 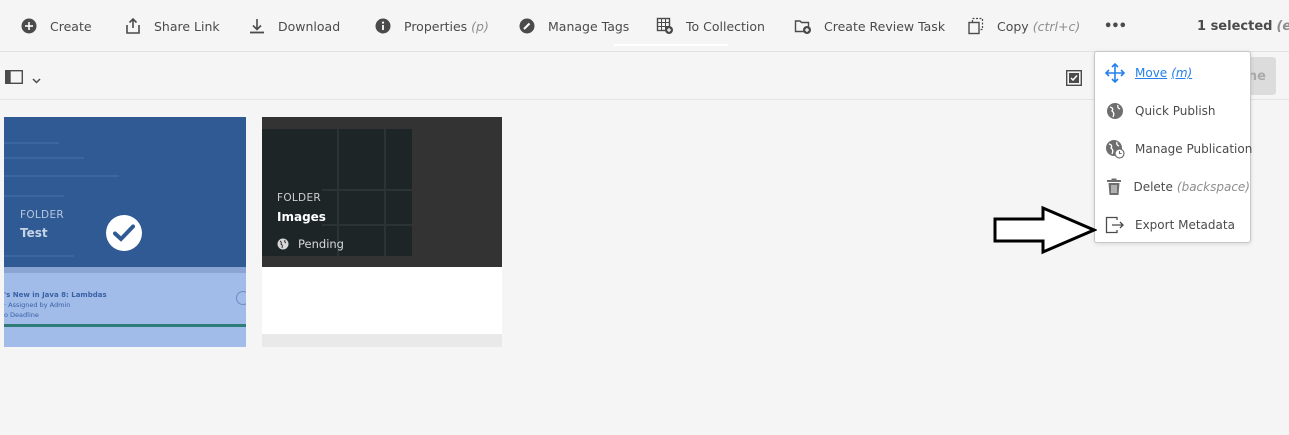 I want to click on selected-shortcut: (escape), so click(x=1282, y=26).